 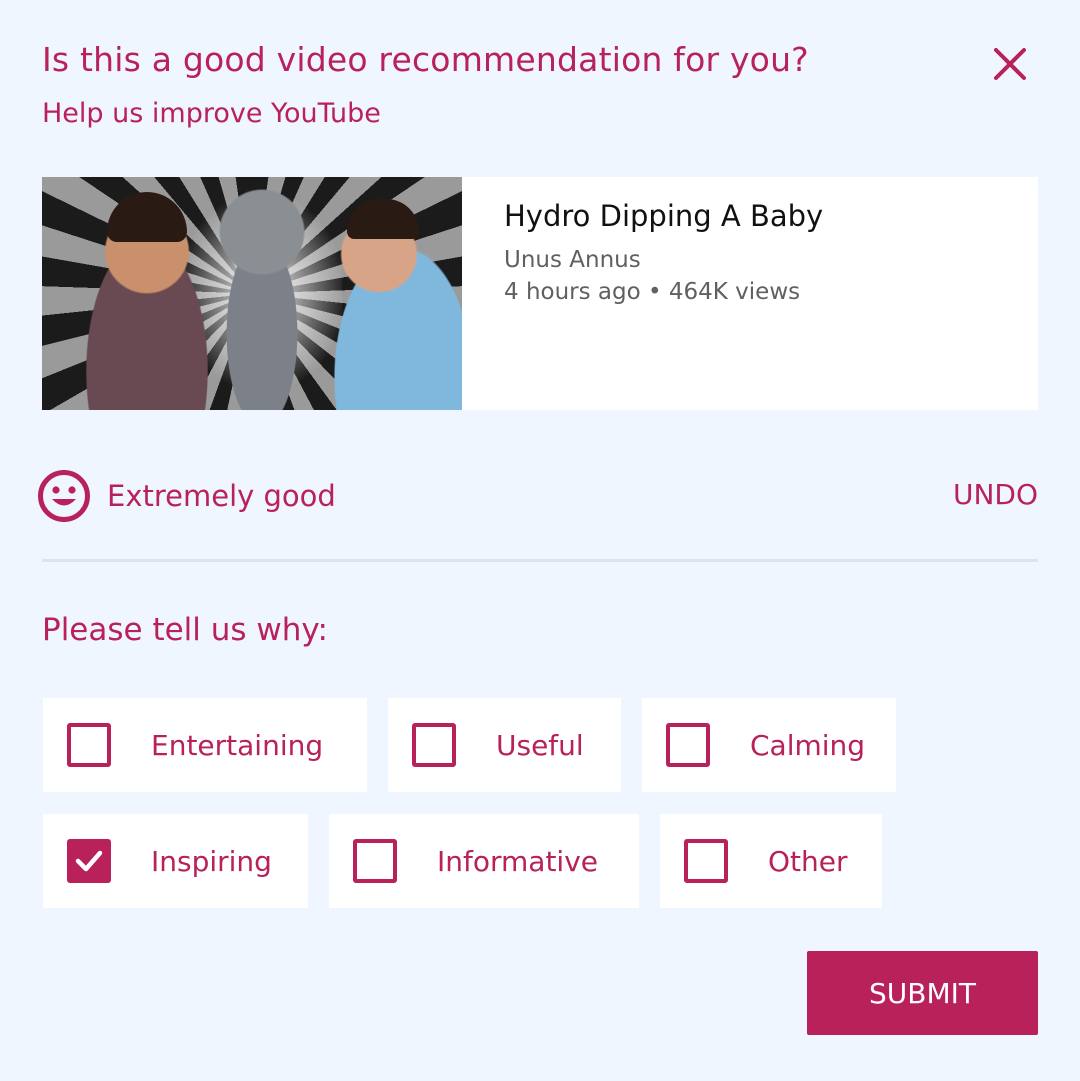 I want to click on video-meta: 4 hours ago • 464K views, so click(x=652, y=292).